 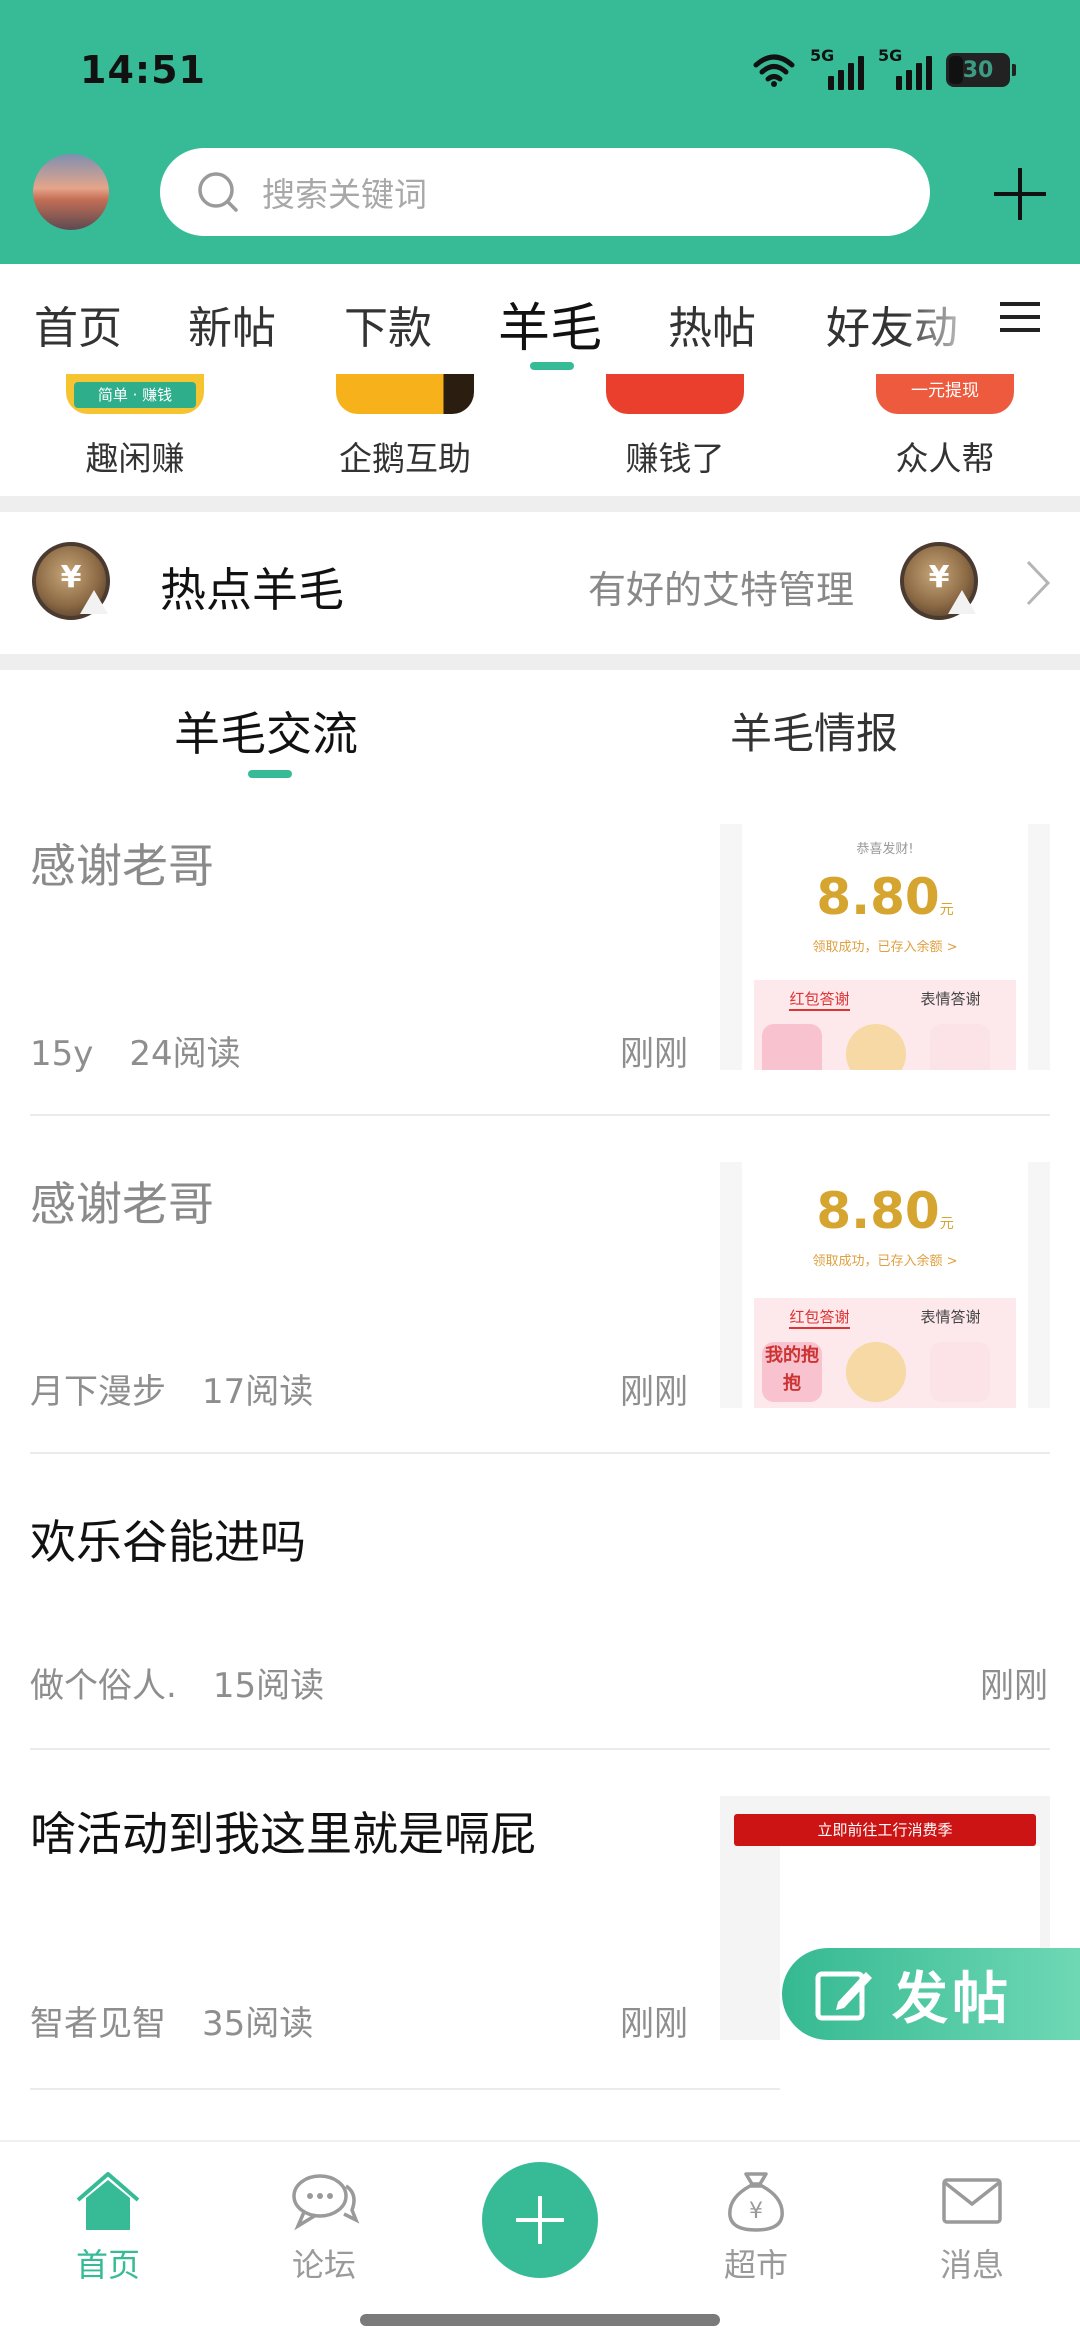 What do you see at coordinates (721, 590) in the screenshot?
I see `hot-subtitle: 有好的艾特管理` at bounding box center [721, 590].